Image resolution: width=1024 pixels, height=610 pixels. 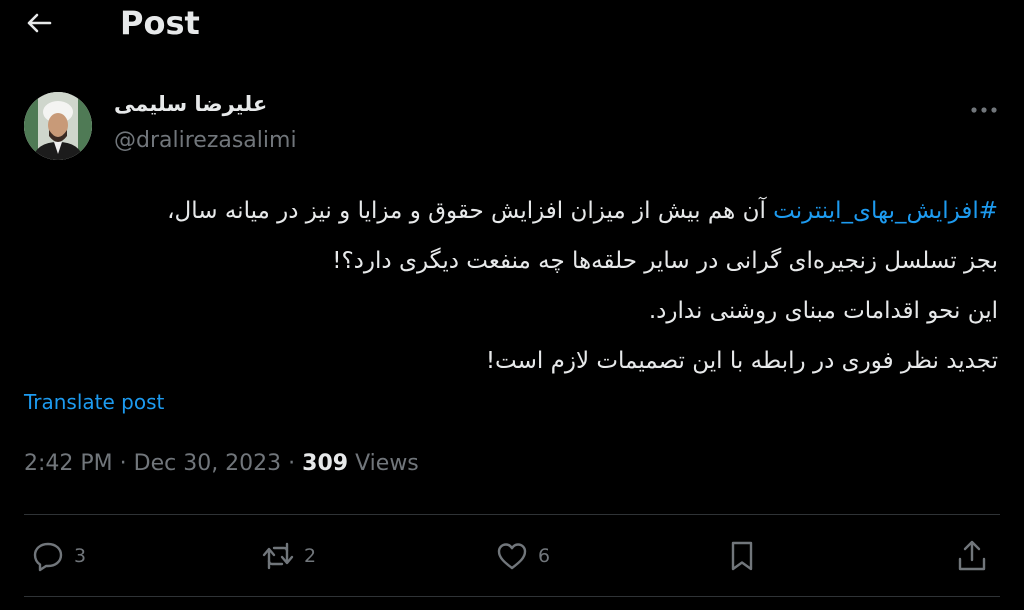 I want to click on repost-button: 2, so click(x=288, y=556).